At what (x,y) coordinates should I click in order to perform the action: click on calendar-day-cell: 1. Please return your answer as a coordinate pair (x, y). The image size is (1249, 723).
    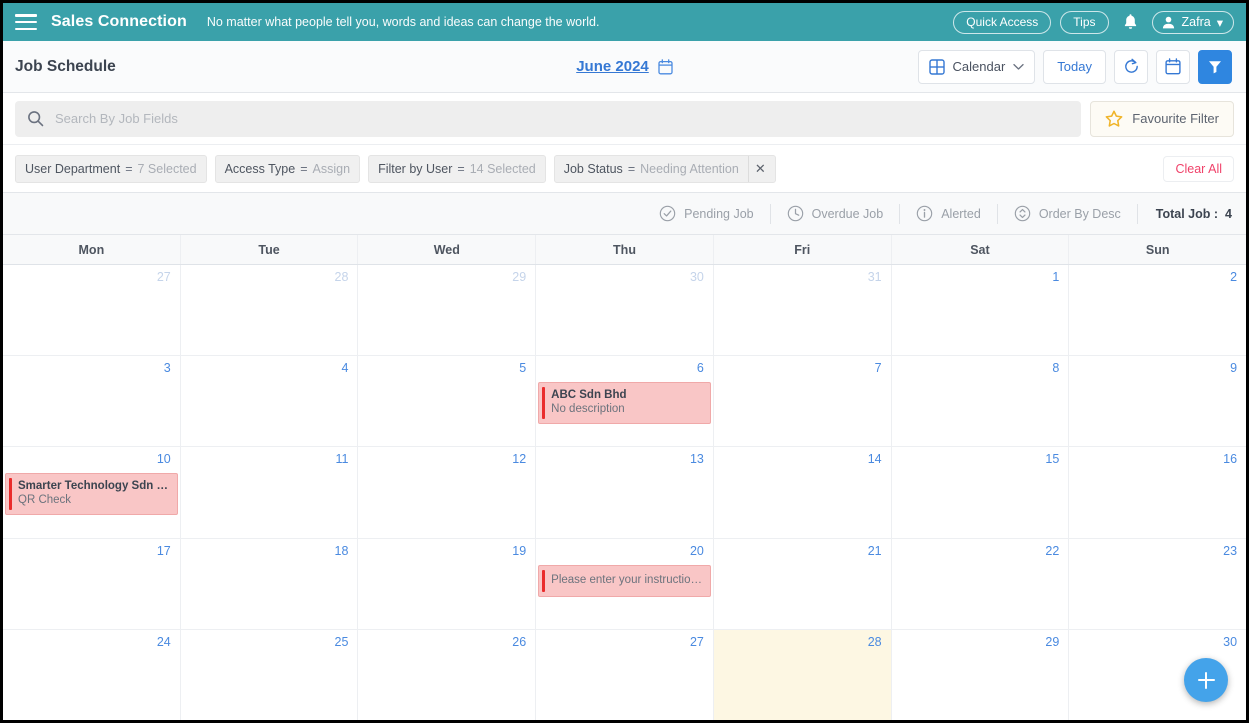
    Looking at the image, I should click on (980, 310).